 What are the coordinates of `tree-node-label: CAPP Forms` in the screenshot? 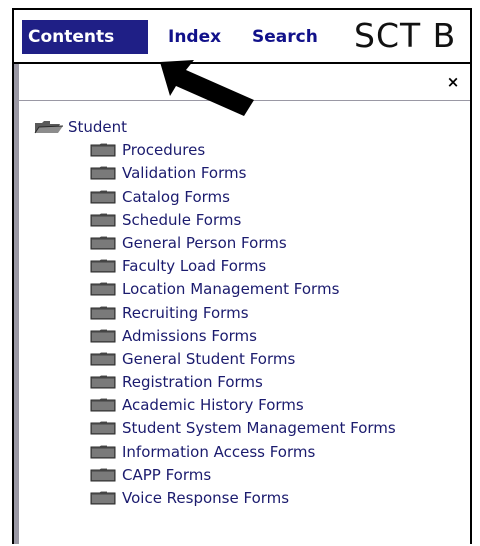 It's located at (167, 474).